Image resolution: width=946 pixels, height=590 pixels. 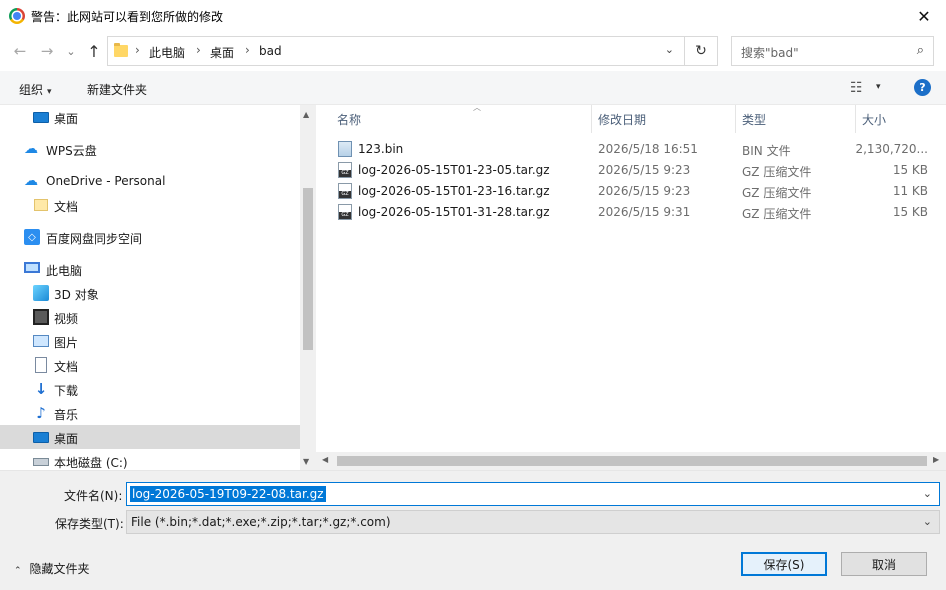 I want to click on baidu-netdisk-icon: ◇, so click(x=32, y=237).